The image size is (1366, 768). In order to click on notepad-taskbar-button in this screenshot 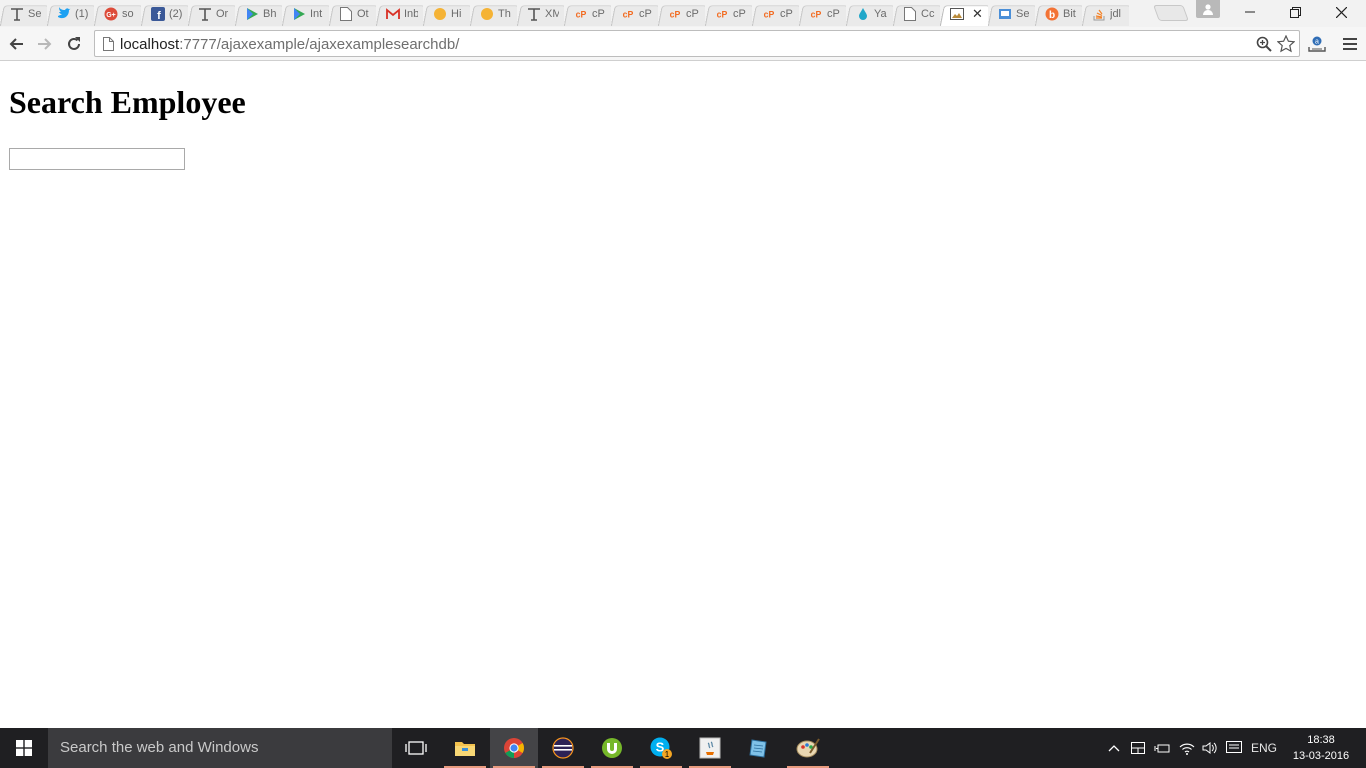, I will do `click(759, 748)`.